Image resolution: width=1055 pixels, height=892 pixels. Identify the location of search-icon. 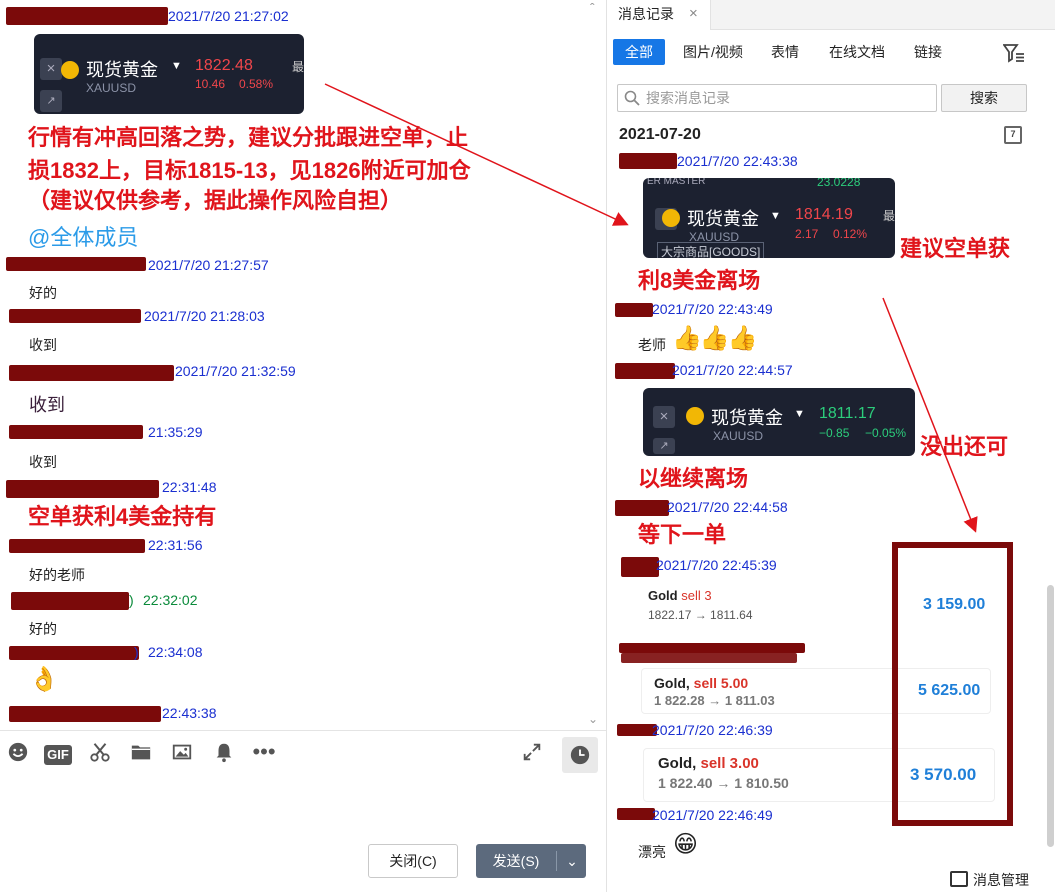
(632, 98).